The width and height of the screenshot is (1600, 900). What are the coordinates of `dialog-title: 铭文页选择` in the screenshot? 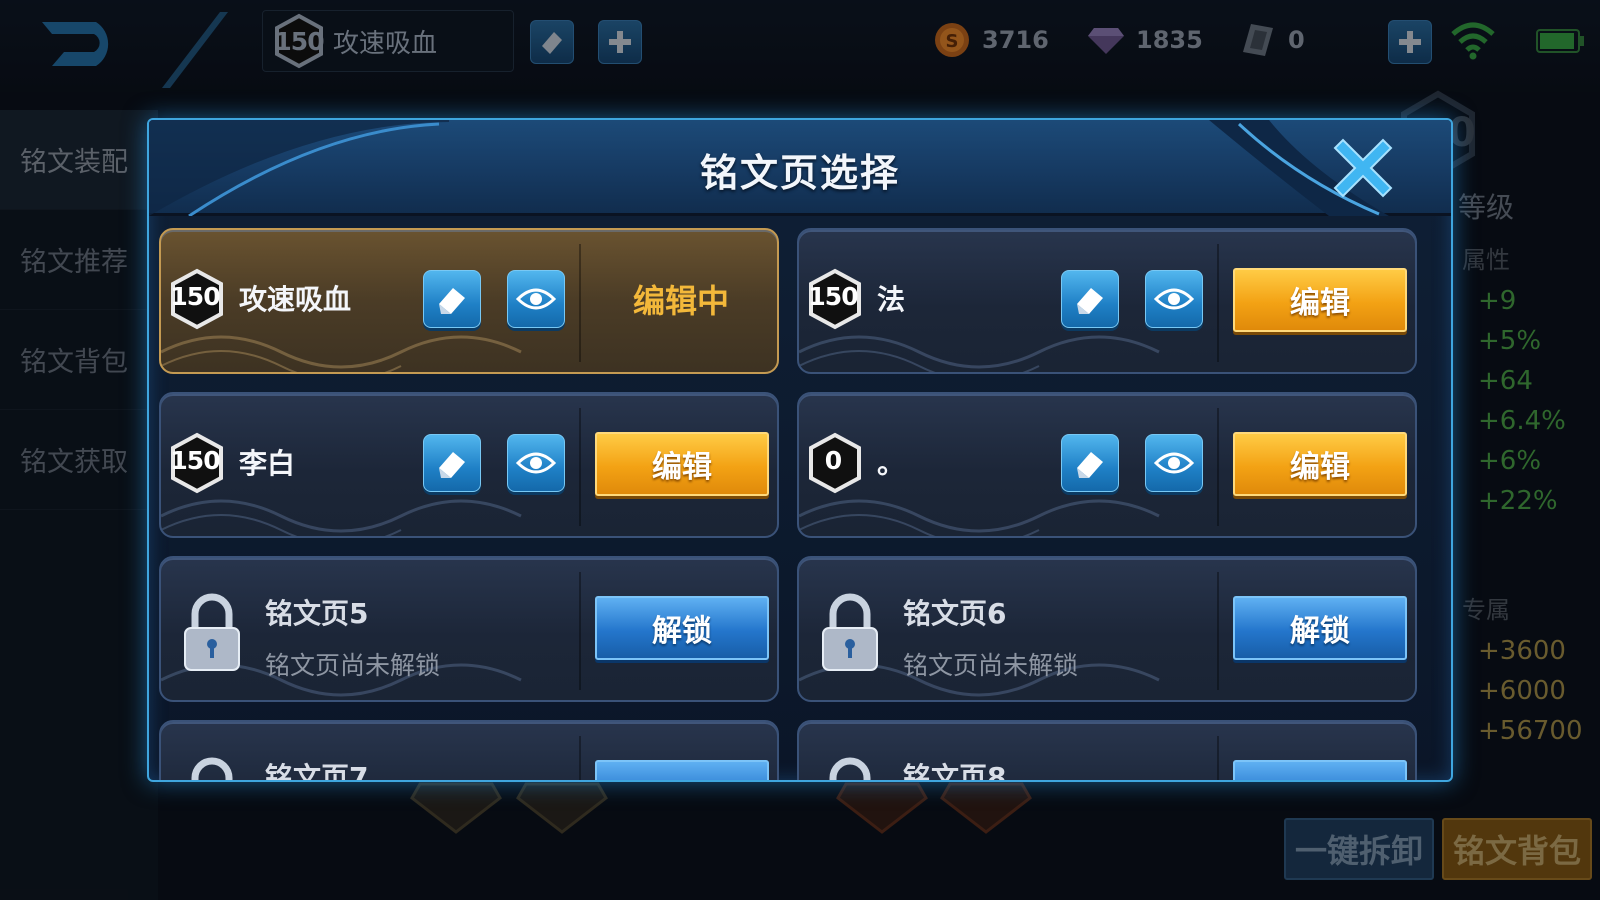 It's located at (799, 173).